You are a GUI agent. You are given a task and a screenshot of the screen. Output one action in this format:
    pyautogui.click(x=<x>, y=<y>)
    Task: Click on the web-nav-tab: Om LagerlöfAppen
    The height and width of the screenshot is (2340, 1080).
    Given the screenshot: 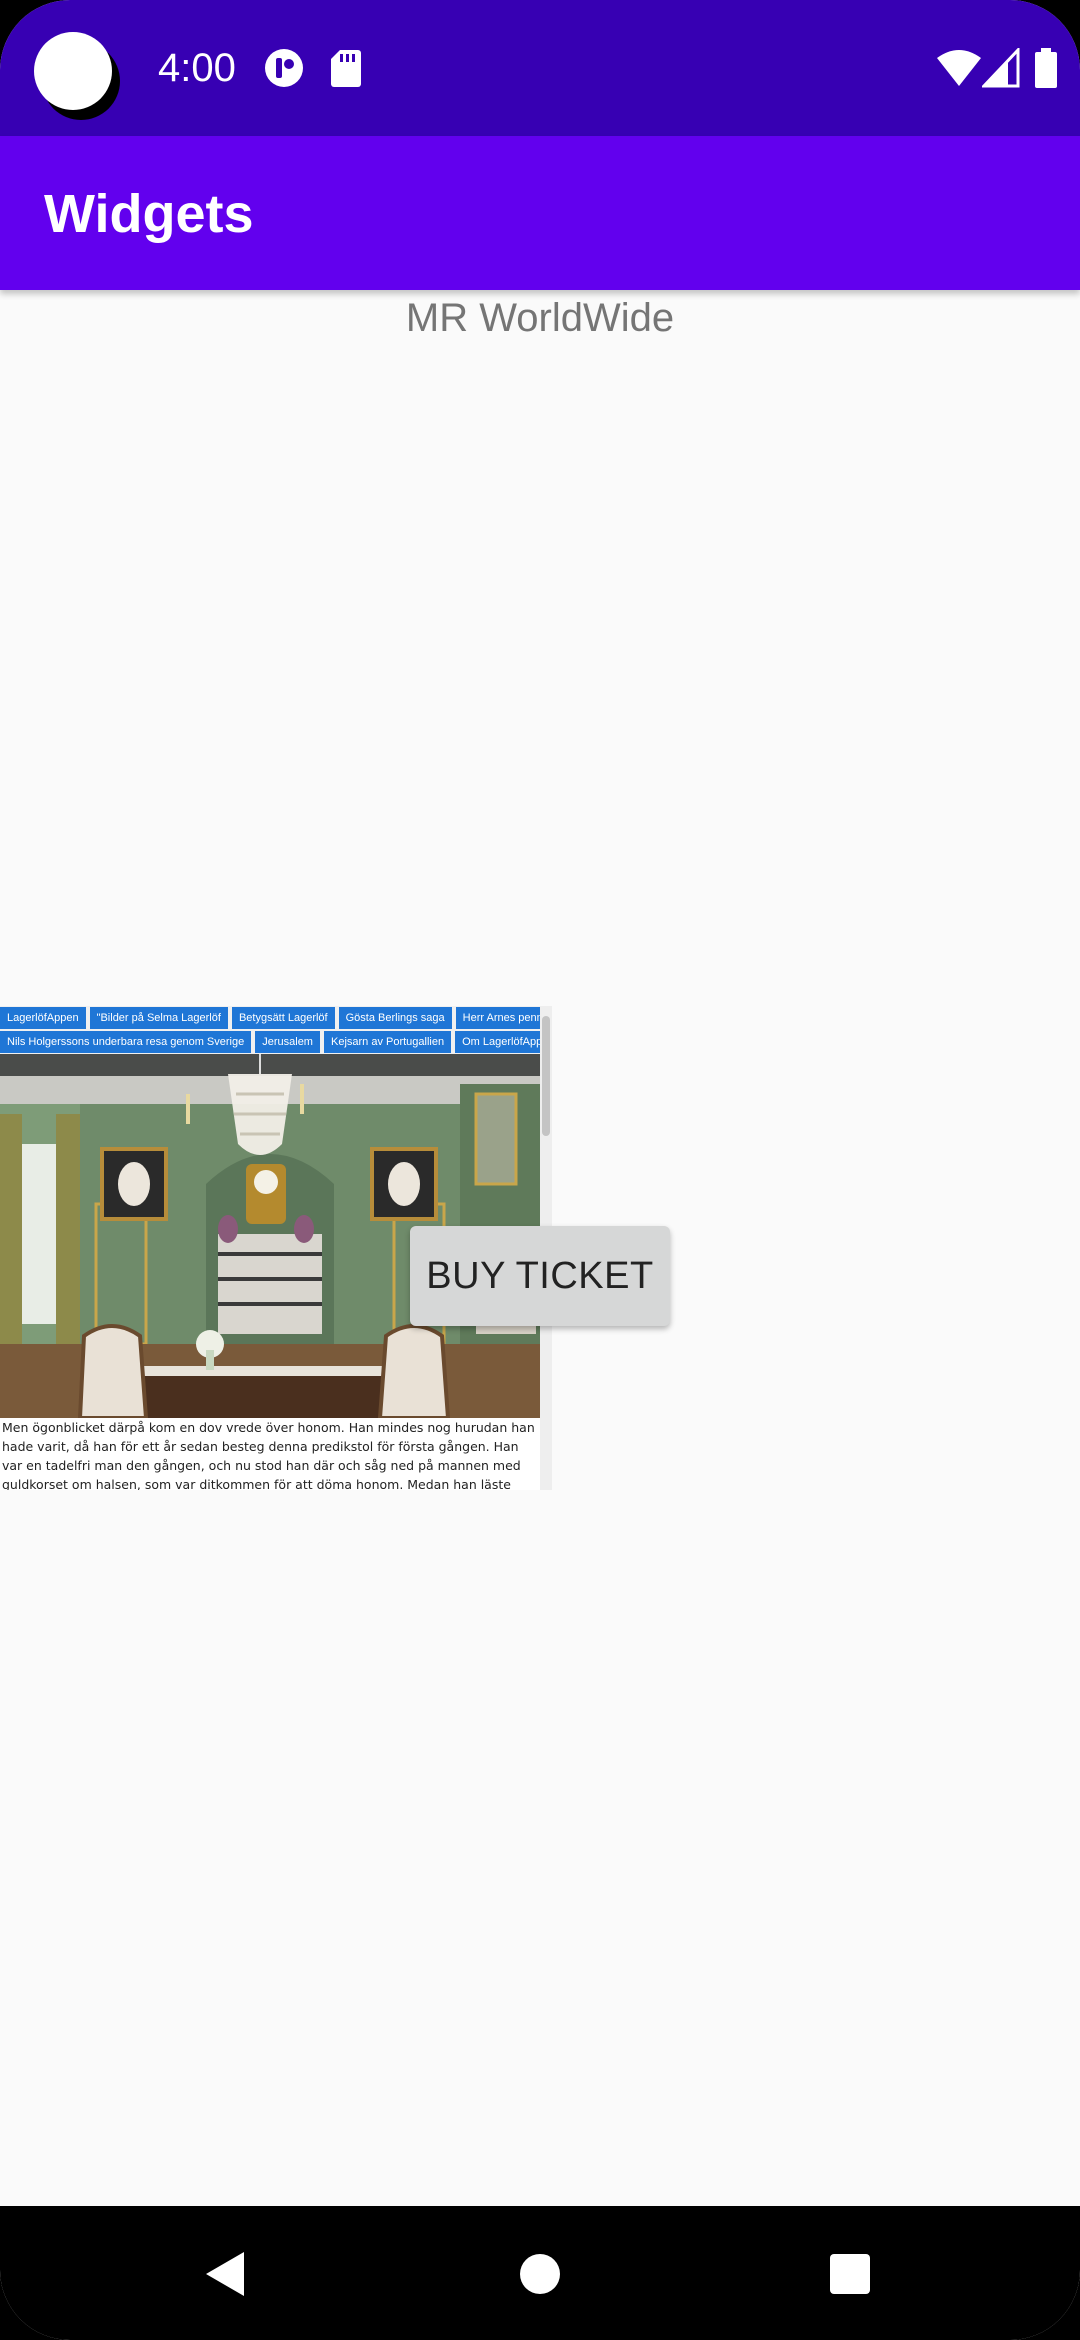 What is the action you would take?
    pyautogui.click(x=503, y=1042)
    